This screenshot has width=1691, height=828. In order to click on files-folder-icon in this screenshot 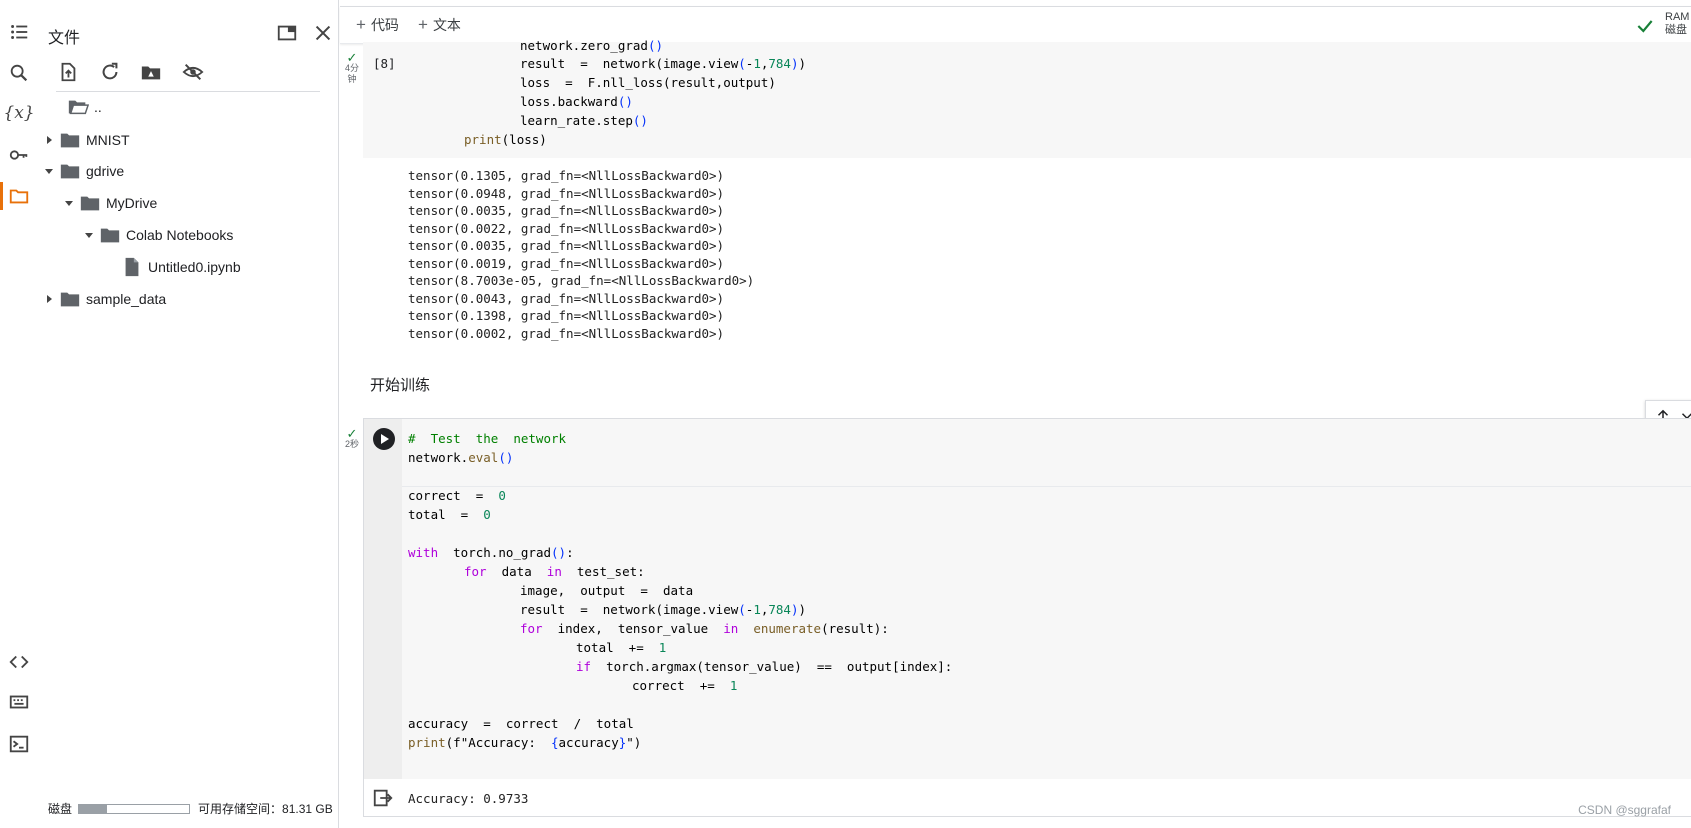, I will do `click(19, 196)`.